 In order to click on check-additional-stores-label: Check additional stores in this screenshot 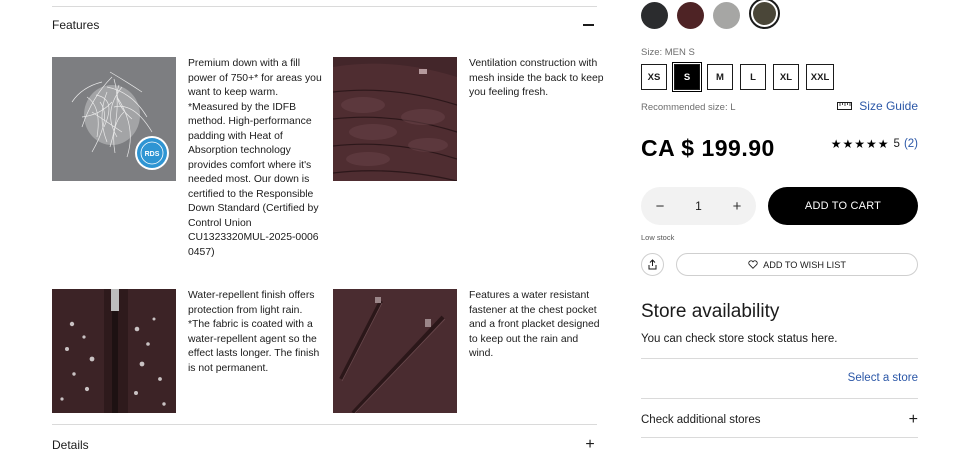, I will do `click(701, 420)`.